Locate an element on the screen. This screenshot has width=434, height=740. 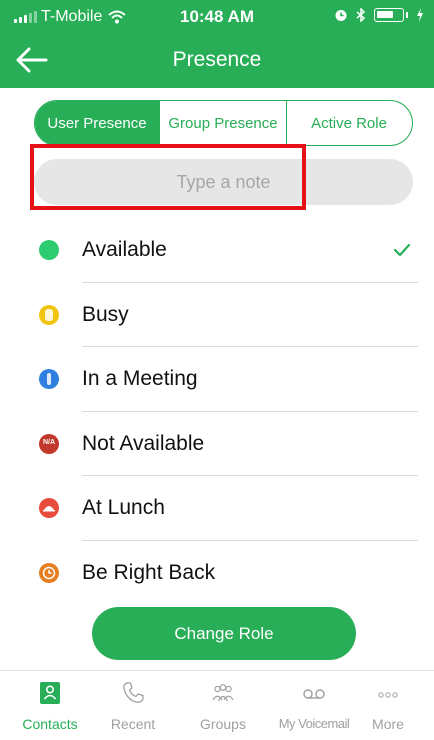
status-item-at-lunch: At Lunch is located at coordinates (217, 508).